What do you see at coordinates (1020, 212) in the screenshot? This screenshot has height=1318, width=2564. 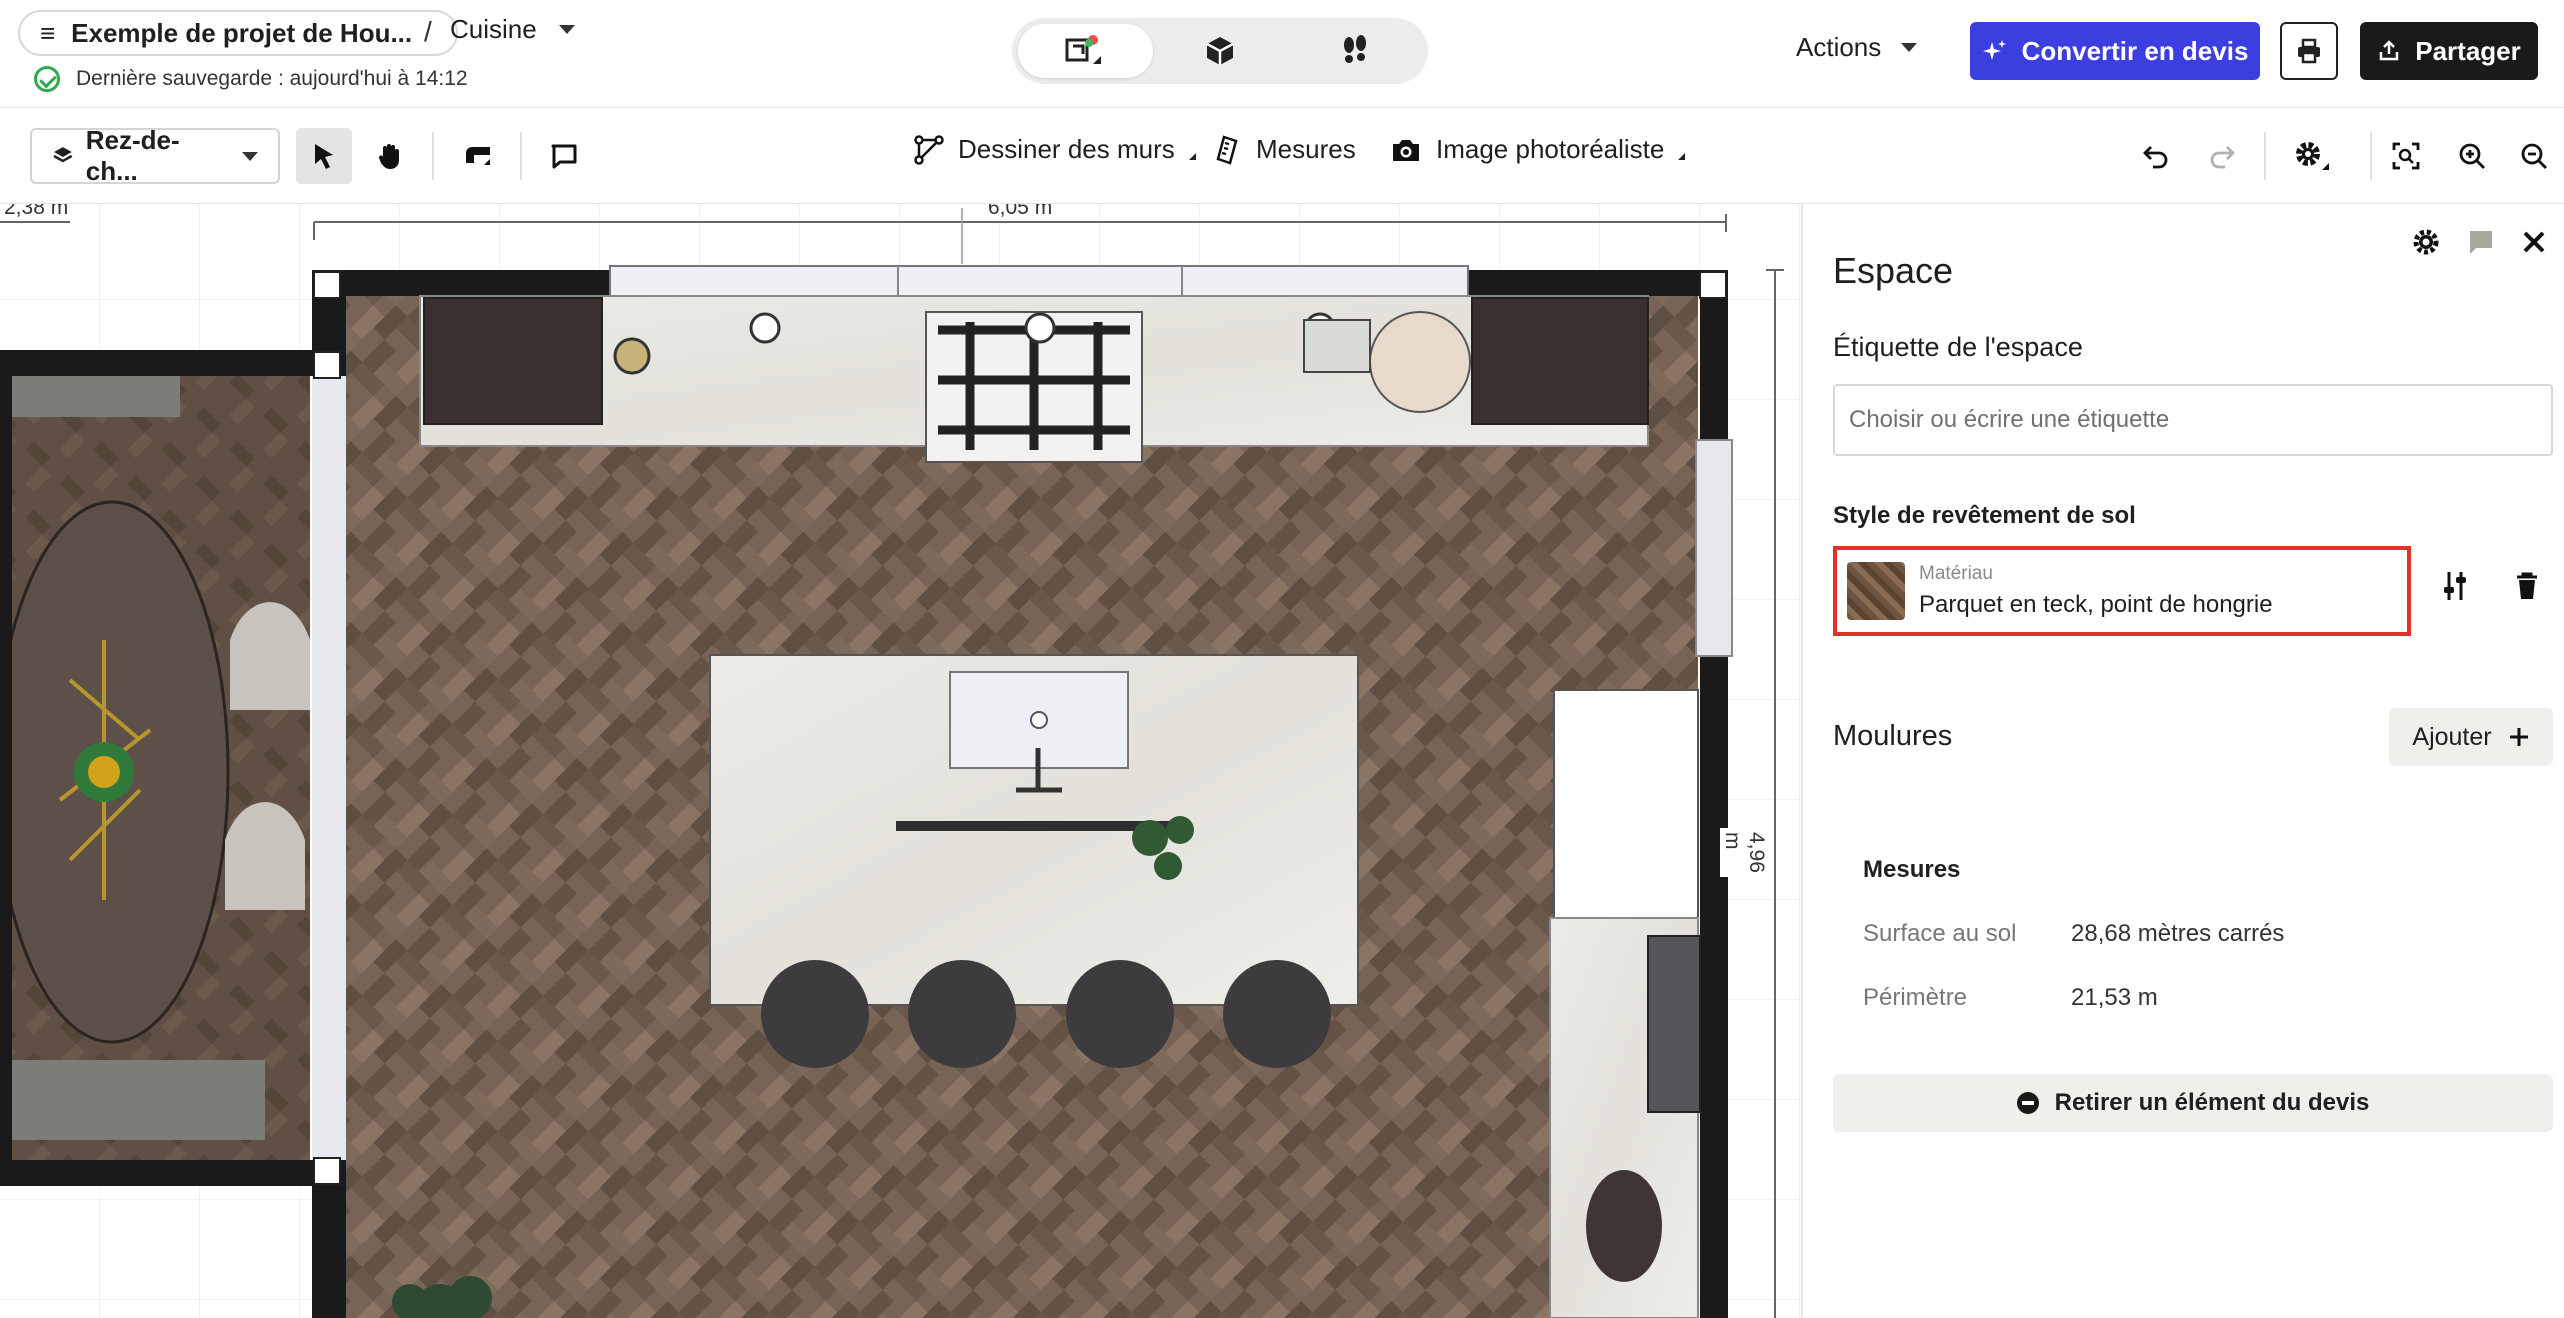 I see `dimension-top-label: 6,05 m` at bounding box center [1020, 212].